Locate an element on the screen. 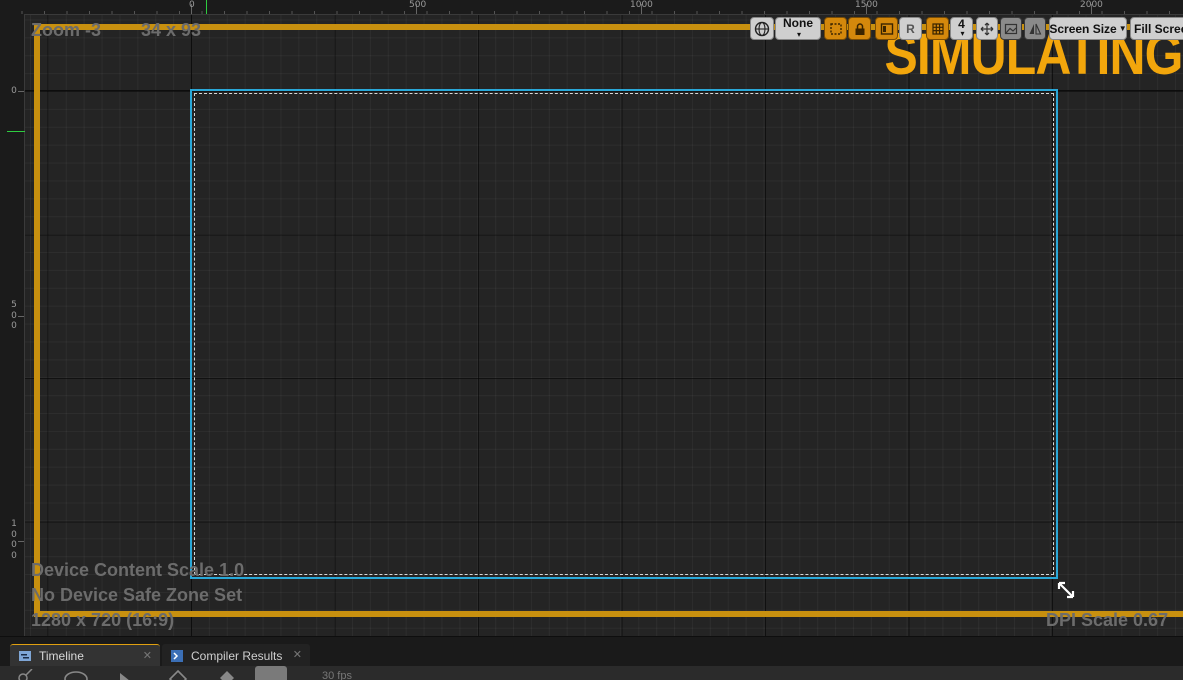 The width and height of the screenshot is (1183, 680). grid-size-value: 4 is located at coordinates (961, 23).